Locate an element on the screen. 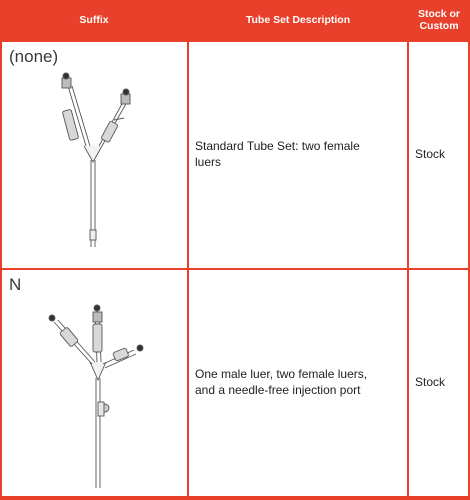 The height and width of the screenshot is (500, 470). description-line-1: Standard Tube Set: two female is located at coordinates (277, 146).